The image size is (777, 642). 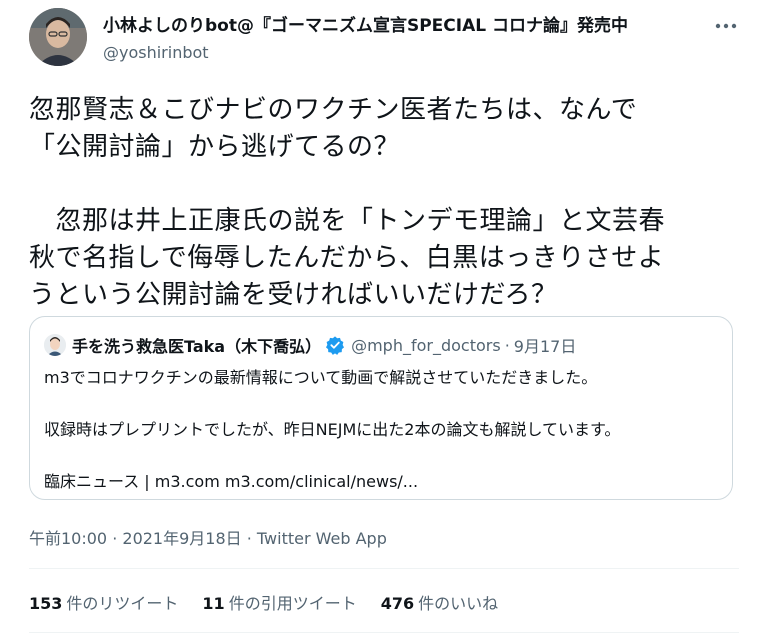 What do you see at coordinates (293, 295) in the screenshot?
I see `tweet-line: うという公開討論を受ければいいだけだろ？` at bounding box center [293, 295].